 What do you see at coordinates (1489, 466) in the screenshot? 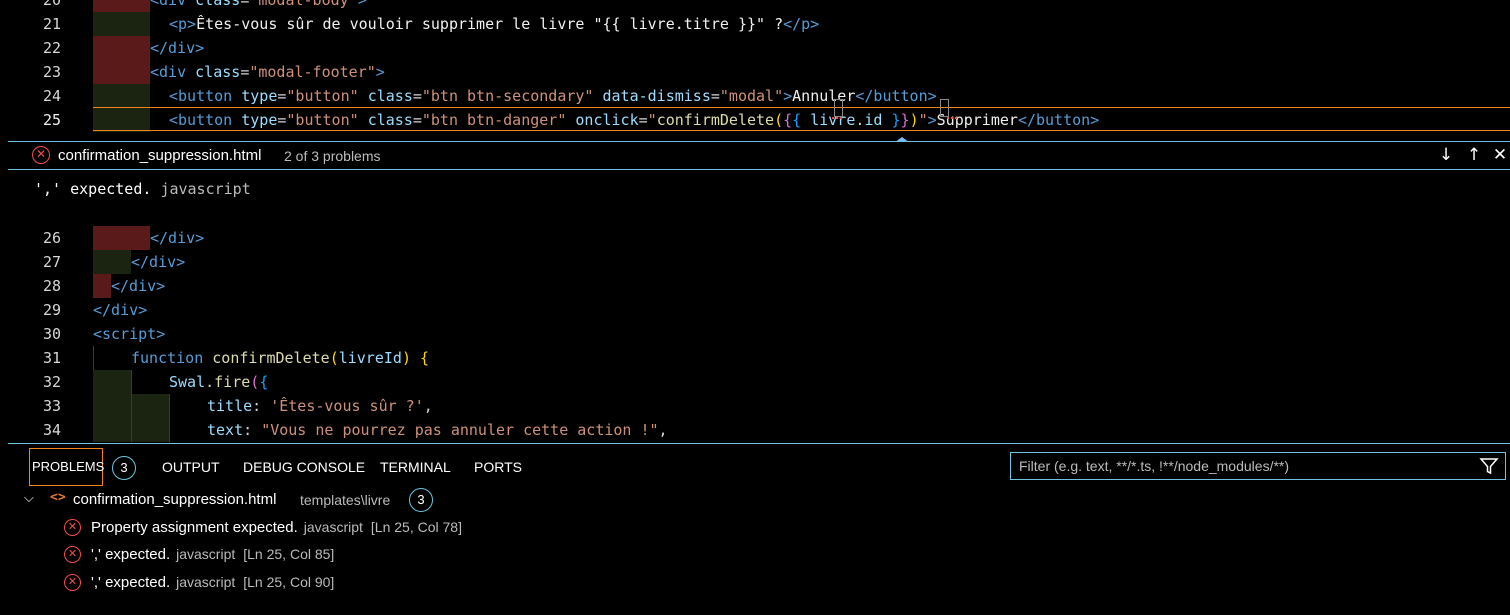
I see `filter-icon` at bounding box center [1489, 466].